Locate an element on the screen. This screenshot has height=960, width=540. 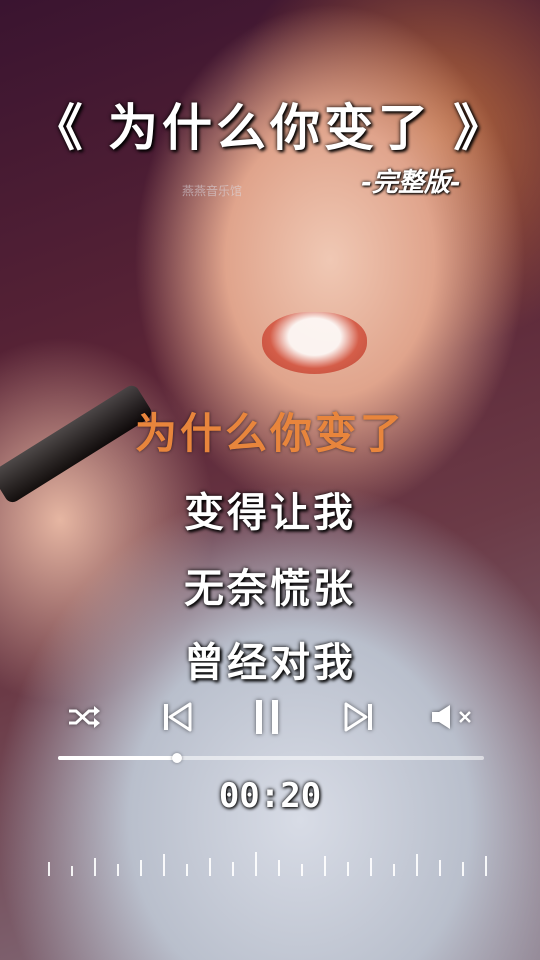
progress-fill is located at coordinates (118, 758).